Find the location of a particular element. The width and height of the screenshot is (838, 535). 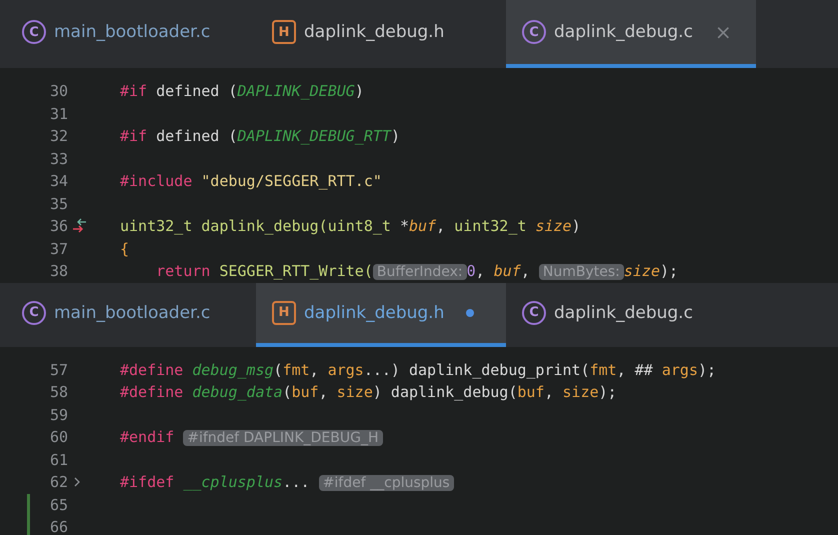

code-line: #include "debug/SEGGER_RTT.c" is located at coordinates (251, 181).